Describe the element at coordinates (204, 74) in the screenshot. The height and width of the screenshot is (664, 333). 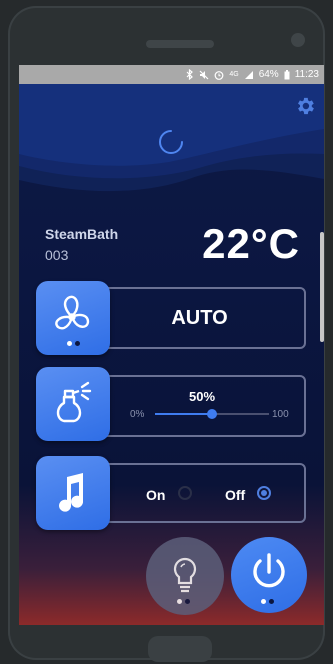
I see `mute-icon` at that location.